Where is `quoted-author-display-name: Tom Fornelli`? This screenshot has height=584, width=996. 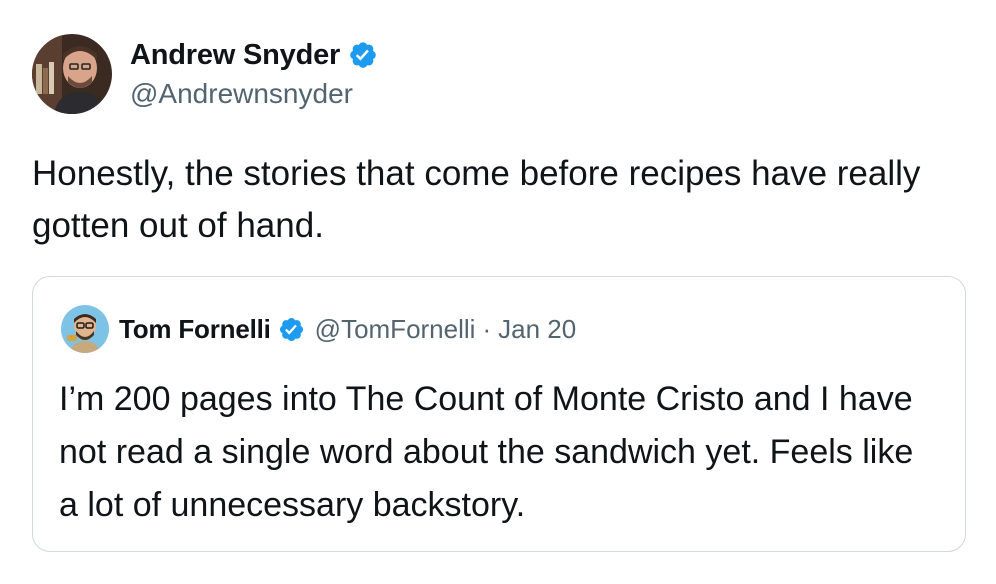
quoted-author-display-name: Tom Fornelli is located at coordinates (195, 329).